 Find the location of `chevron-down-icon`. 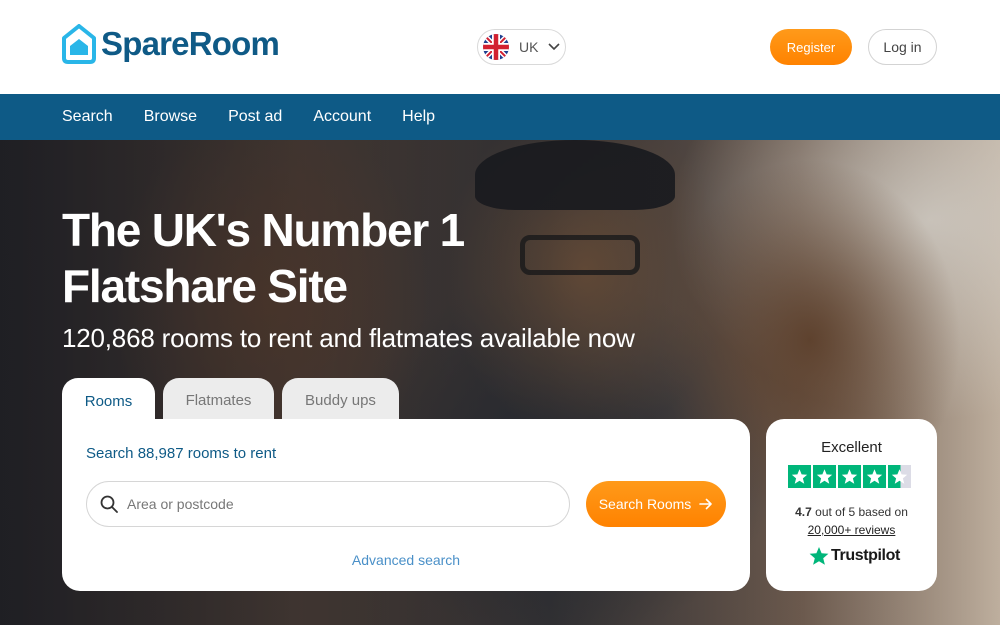

chevron-down-icon is located at coordinates (554, 47).